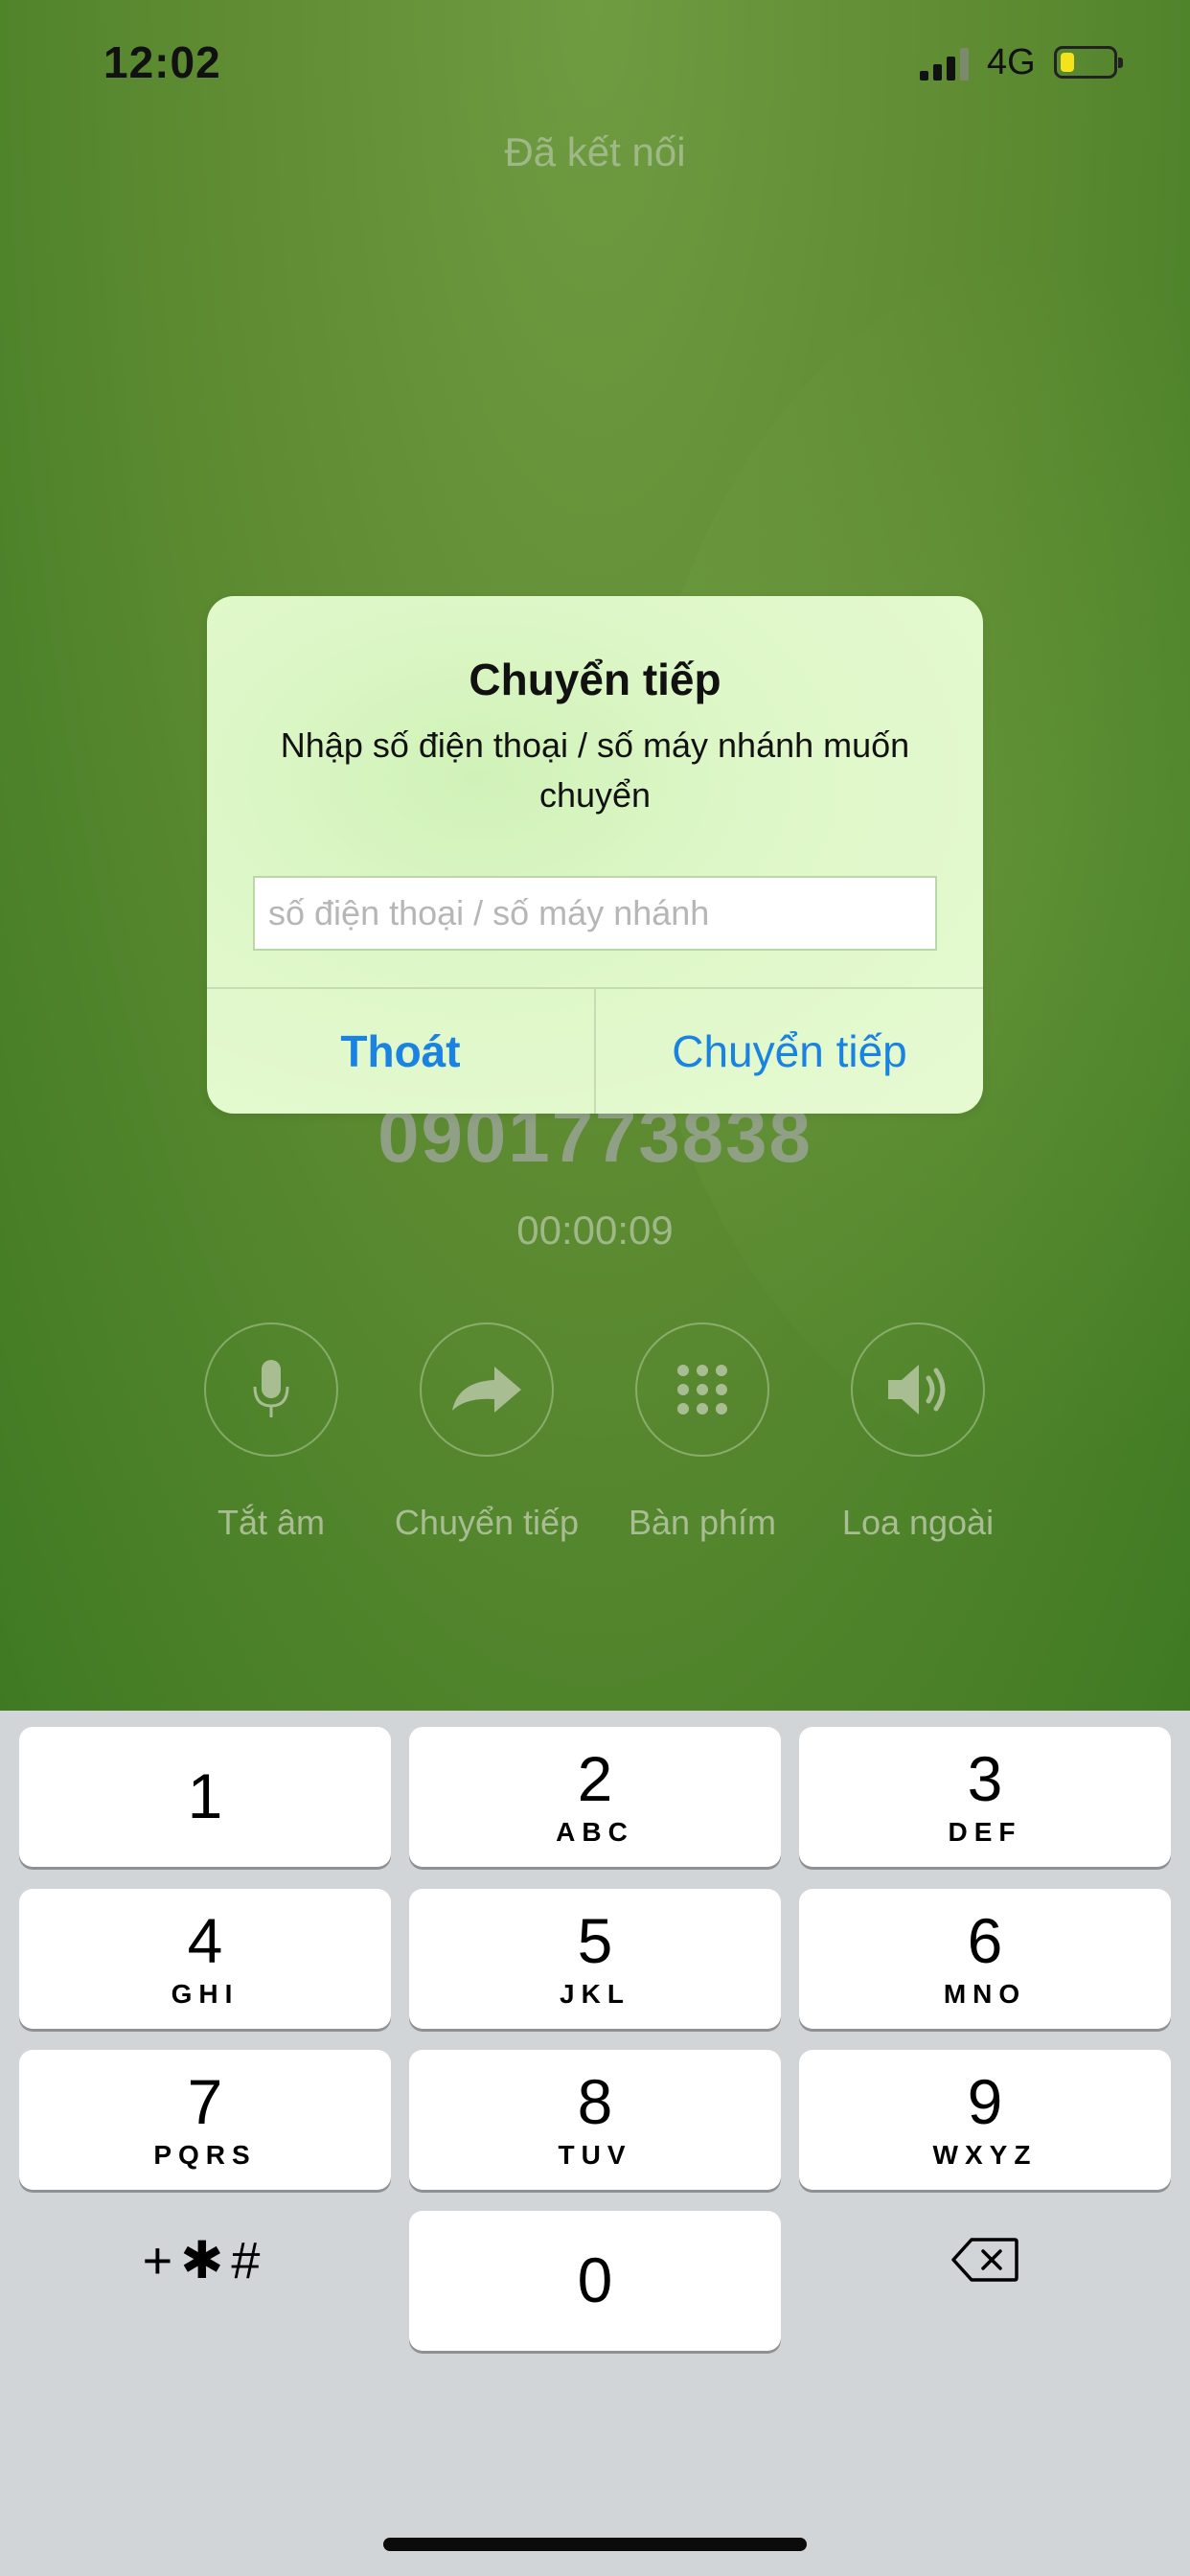  I want to click on speaker-icon, so click(917, 1389).